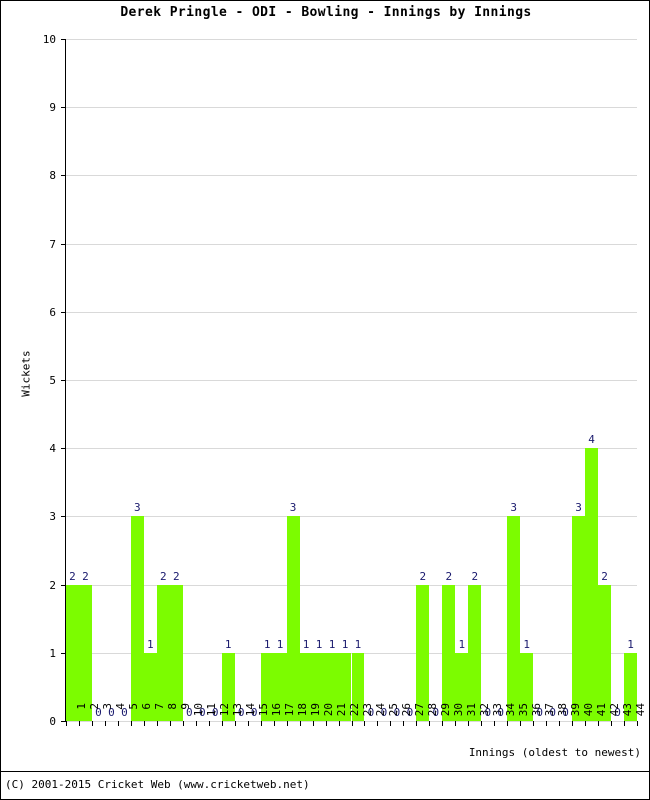 The width and height of the screenshot is (650, 800). I want to click on x-tick-label: 24, so click(380, 710).